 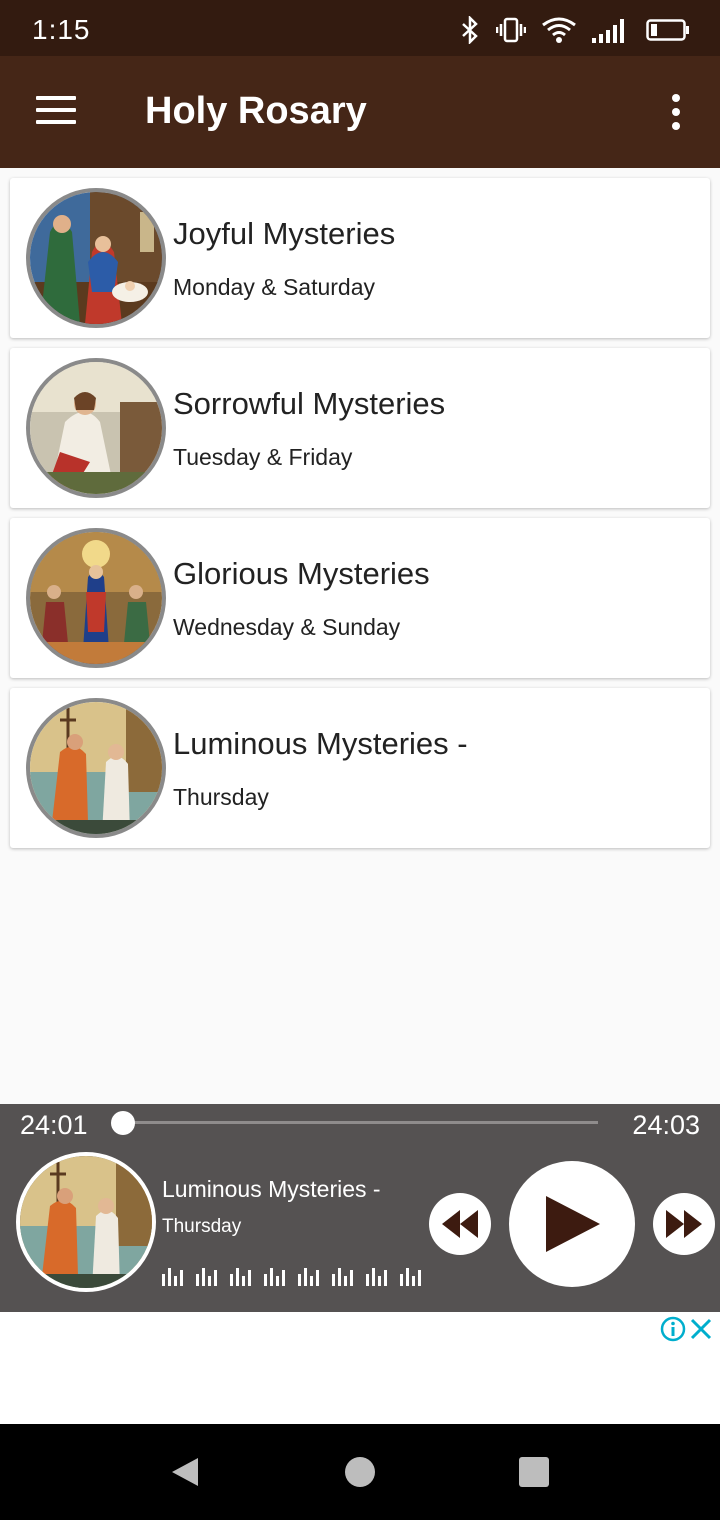 What do you see at coordinates (56, 112) in the screenshot?
I see `hamburger-menu-icon` at bounding box center [56, 112].